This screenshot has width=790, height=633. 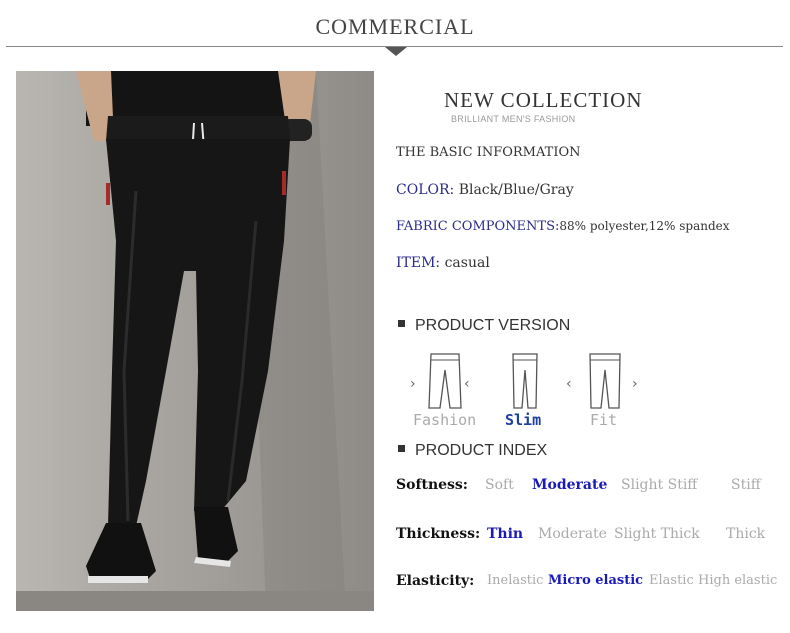 I want to click on thickness-option-thick: Thick, so click(x=746, y=534).